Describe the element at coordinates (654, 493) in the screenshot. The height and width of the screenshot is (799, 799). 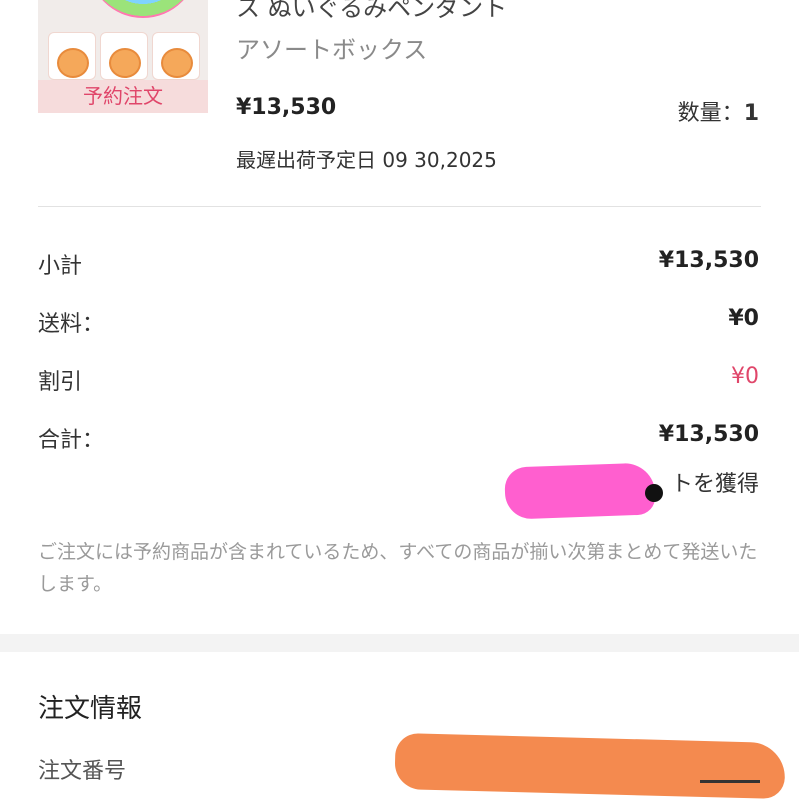
I see `redaction-dot` at that location.